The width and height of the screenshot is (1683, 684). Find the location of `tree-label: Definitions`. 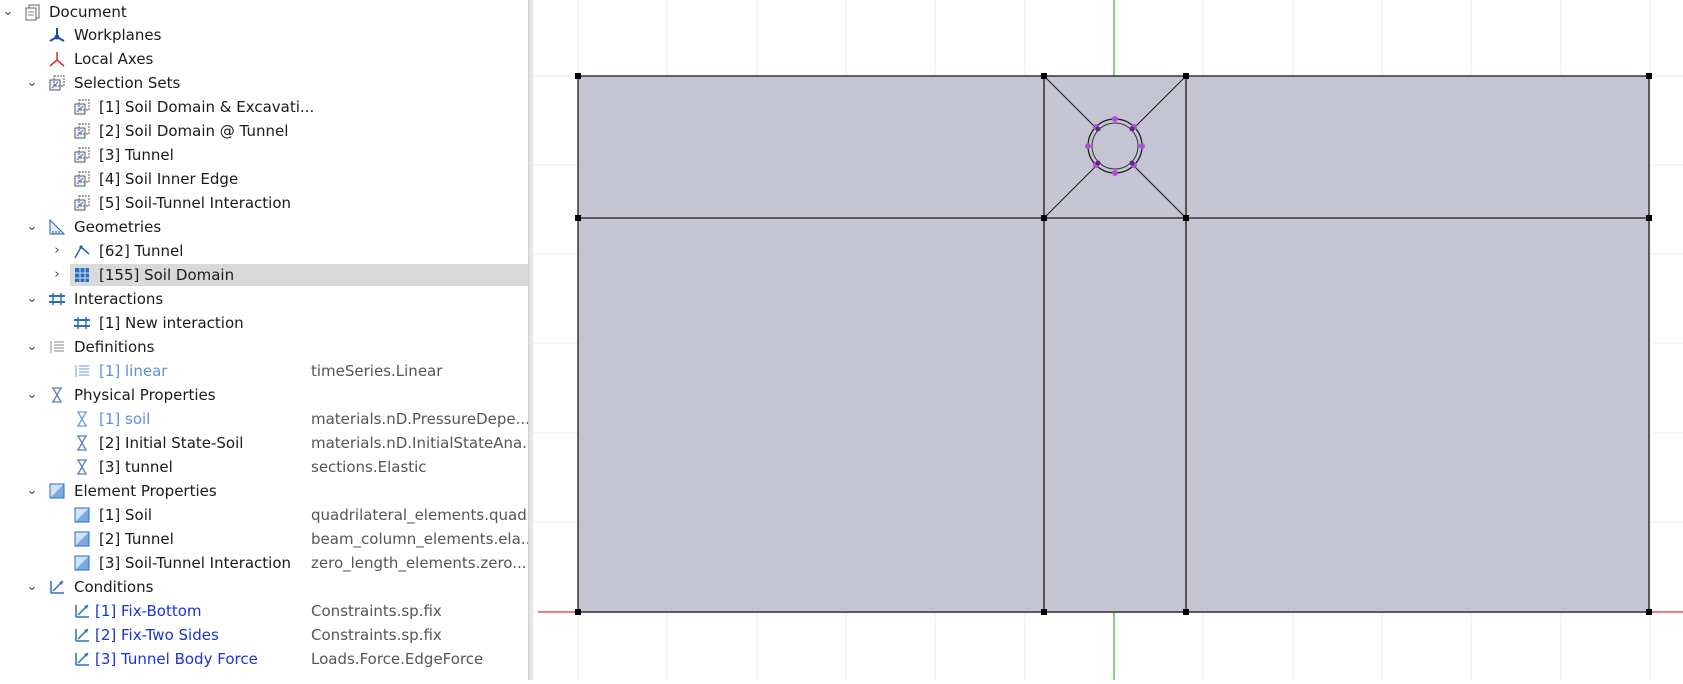

tree-label: Definitions is located at coordinates (114, 347).